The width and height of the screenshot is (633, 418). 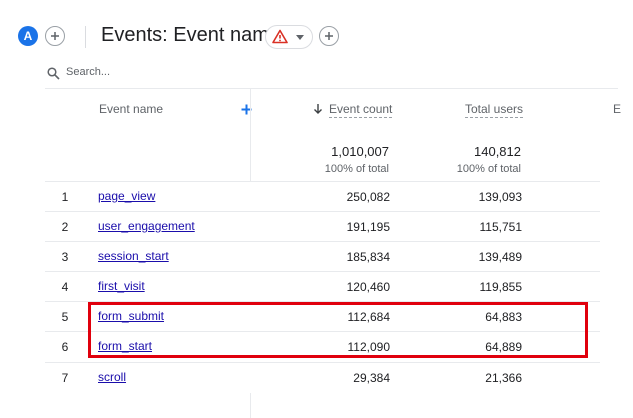 I want to click on total-users-cell: 119,855, so click(x=501, y=287).